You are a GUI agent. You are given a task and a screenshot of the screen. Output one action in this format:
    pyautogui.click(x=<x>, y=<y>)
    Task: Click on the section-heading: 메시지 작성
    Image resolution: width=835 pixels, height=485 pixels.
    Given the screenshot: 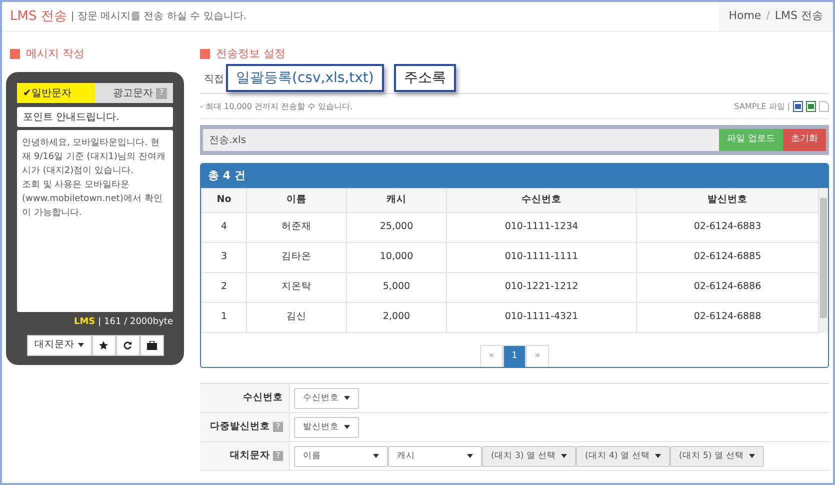 What is the action you would take?
    pyautogui.click(x=55, y=54)
    